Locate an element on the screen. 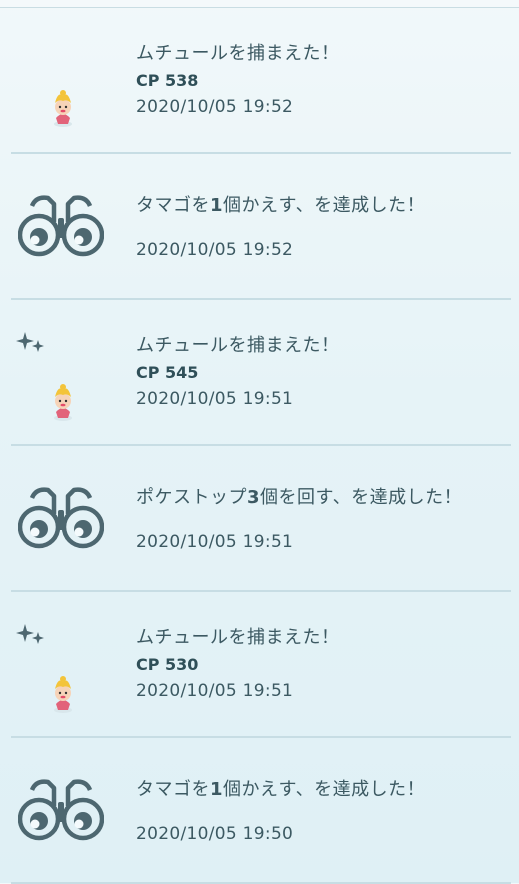 This screenshot has width=519, height=884. entry-datetime: 2020/10/05 19:50 is located at coordinates (215, 834).